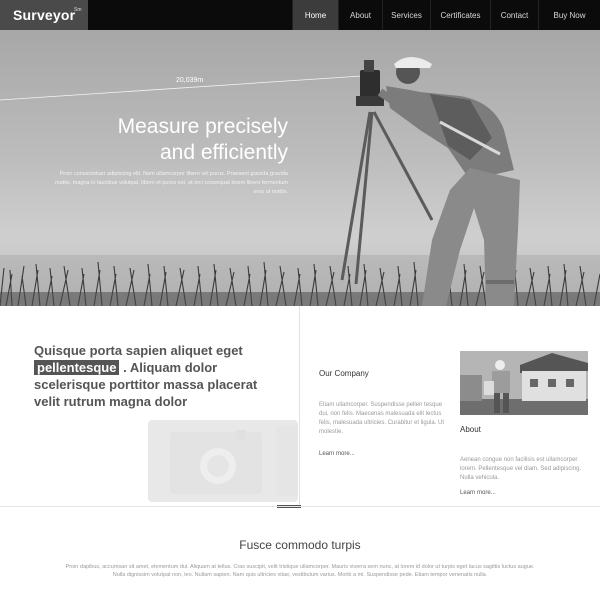  What do you see at coordinates (153, 140) in the screenshot?
I see `hero-title: Measure precisely and efficiently` at bounding box center [153, 140].